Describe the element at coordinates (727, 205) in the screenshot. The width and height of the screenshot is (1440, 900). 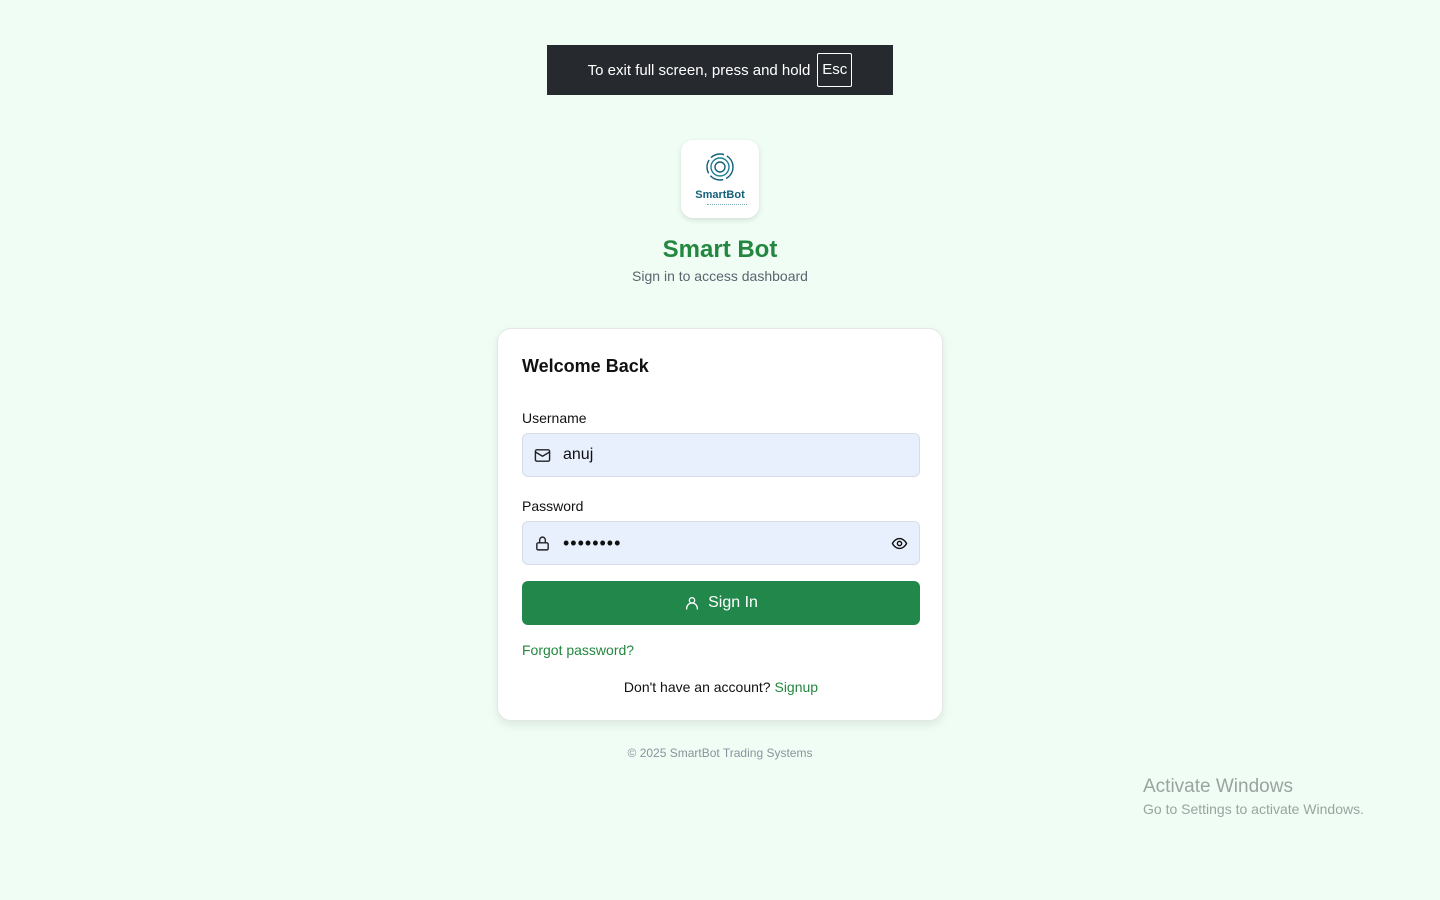
I see `logo-tagline-line` at that location.